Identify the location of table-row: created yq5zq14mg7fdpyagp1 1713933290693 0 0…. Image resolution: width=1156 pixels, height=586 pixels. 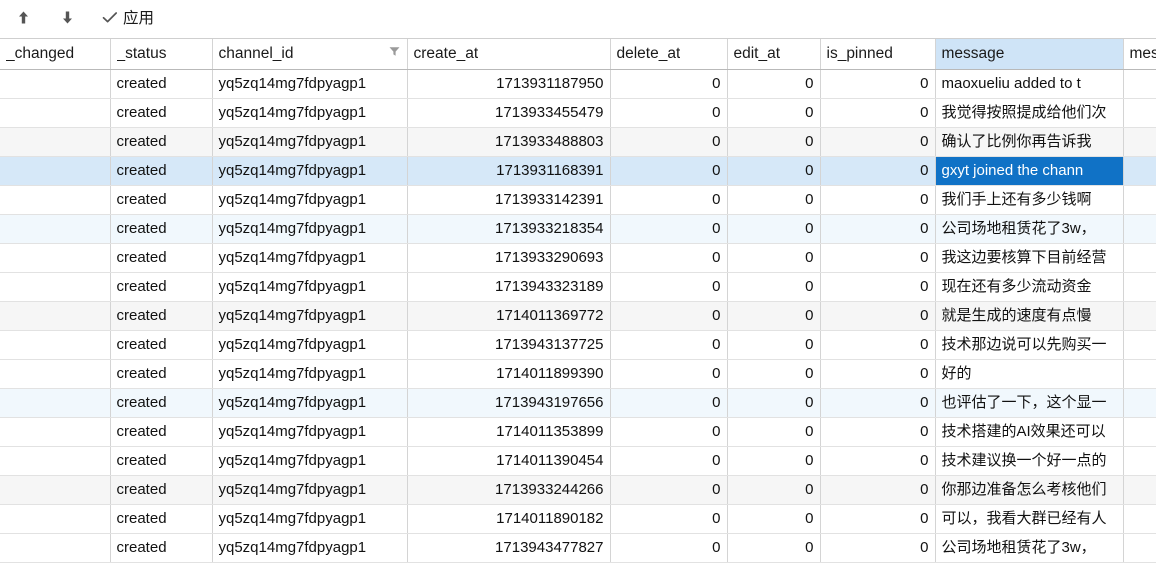
(578, 258).